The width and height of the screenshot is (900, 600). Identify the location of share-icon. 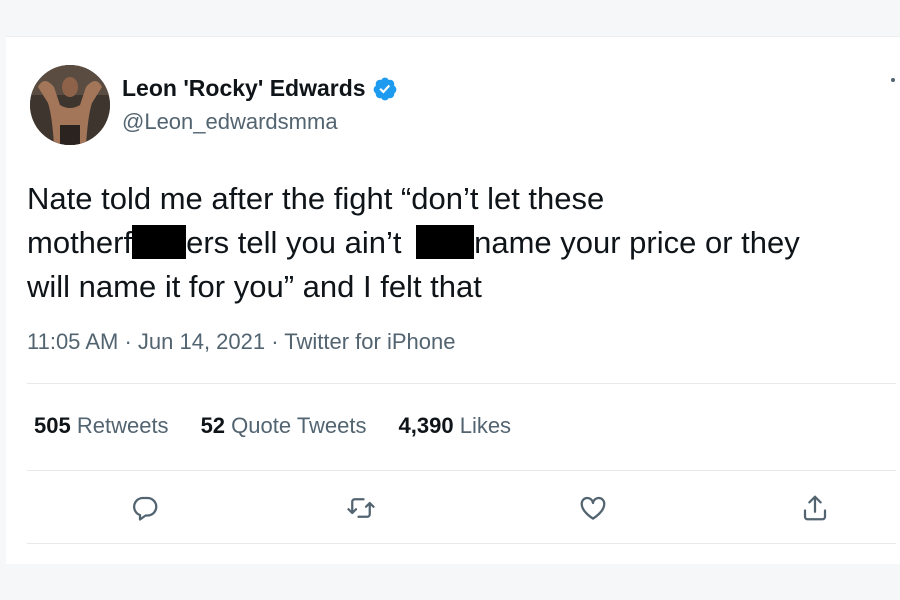
(815, 508).